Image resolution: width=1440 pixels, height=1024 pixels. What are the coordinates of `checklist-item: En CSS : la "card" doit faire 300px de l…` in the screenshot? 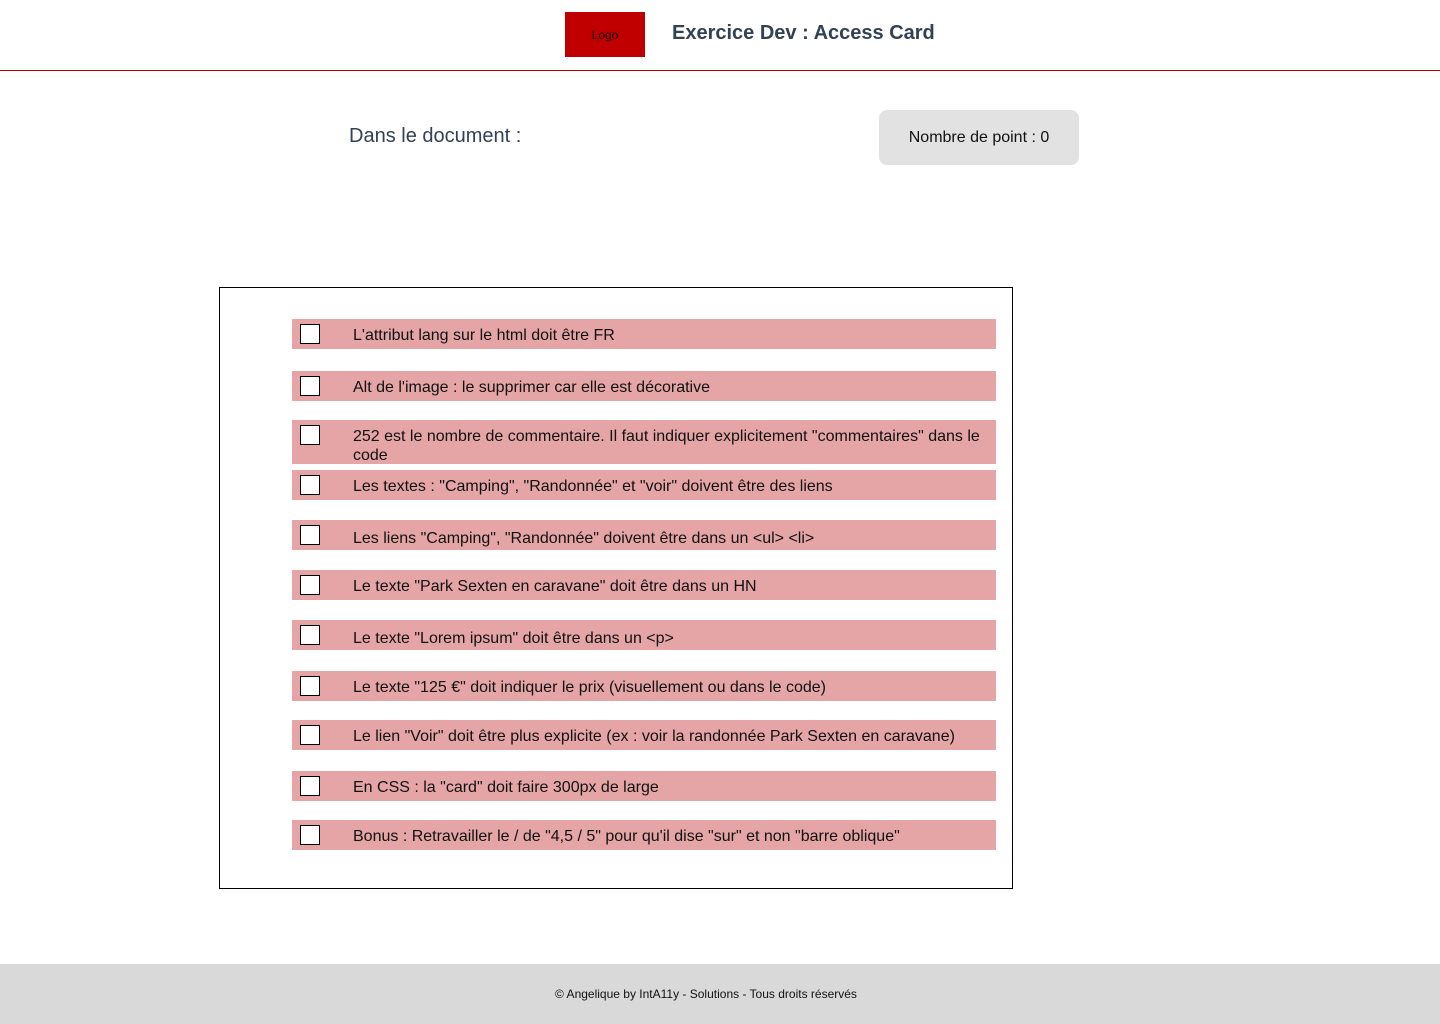 It's located at (644, 786).